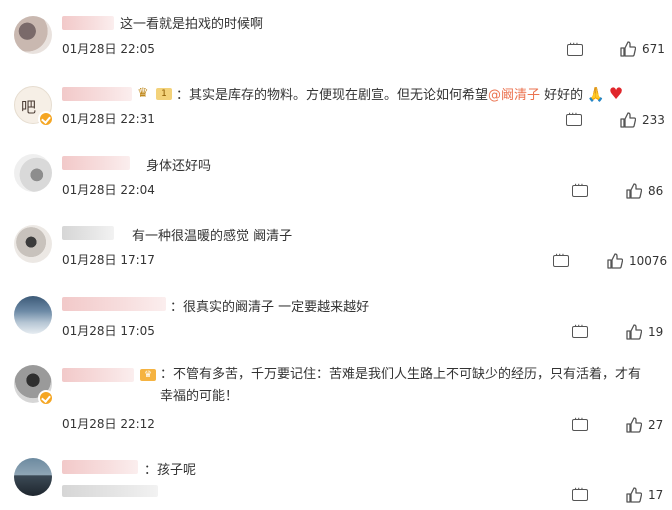 Image resolution: width=672 pixels, height=510 pixels. I want to click on comment-text: ：很真实的阚清子 一定要越来越好, so click(270, 307).